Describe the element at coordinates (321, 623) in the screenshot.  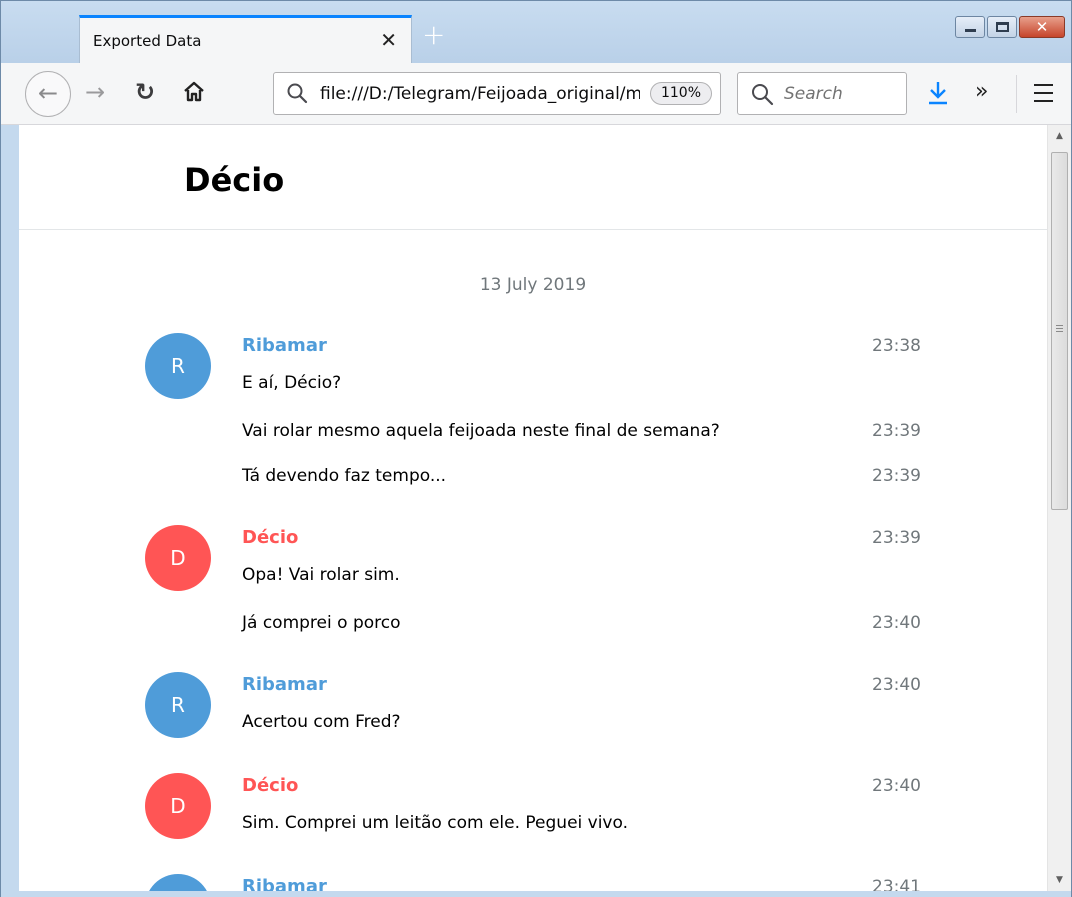
I see `message-text: Já comprei o porco` at that location.